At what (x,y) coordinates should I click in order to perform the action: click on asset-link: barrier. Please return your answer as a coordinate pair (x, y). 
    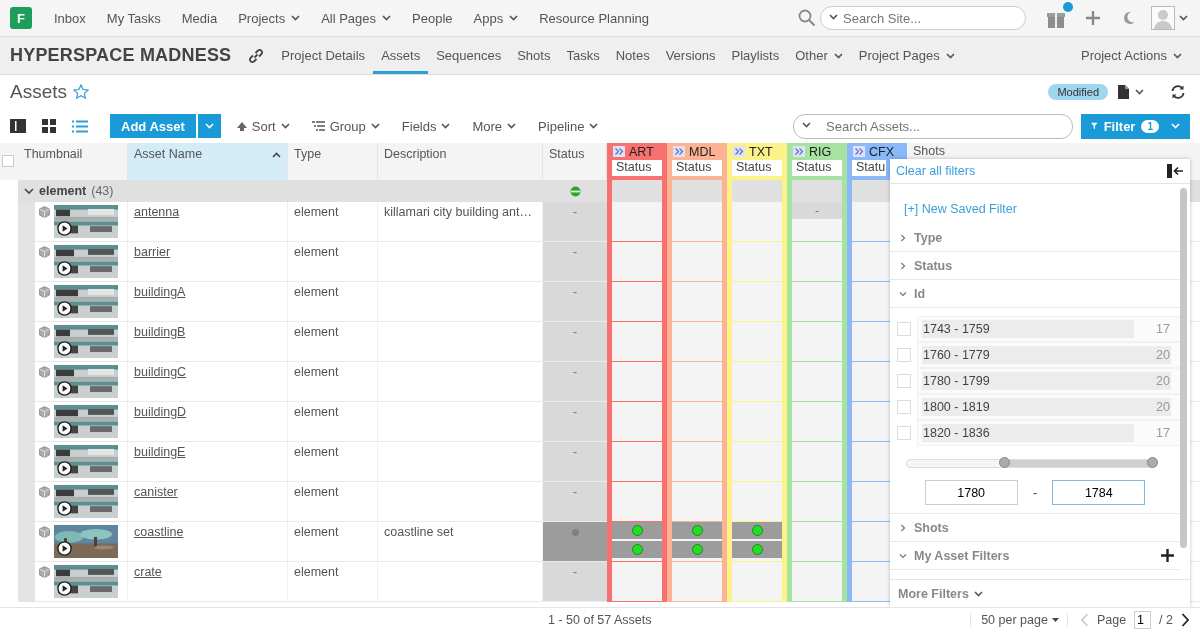
    Looking at the image, I should click on (152, 252).